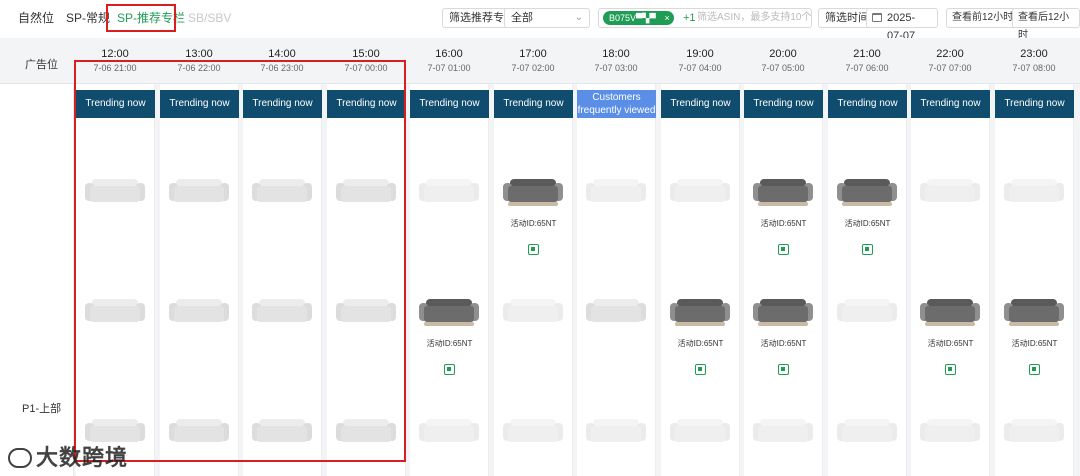 Image resolution: width=1080 pixels, height=476 pixels. Describe the element at coordinates (867, 68) in the screenshot. I see `column-date: 7-07 06:00` at that location.